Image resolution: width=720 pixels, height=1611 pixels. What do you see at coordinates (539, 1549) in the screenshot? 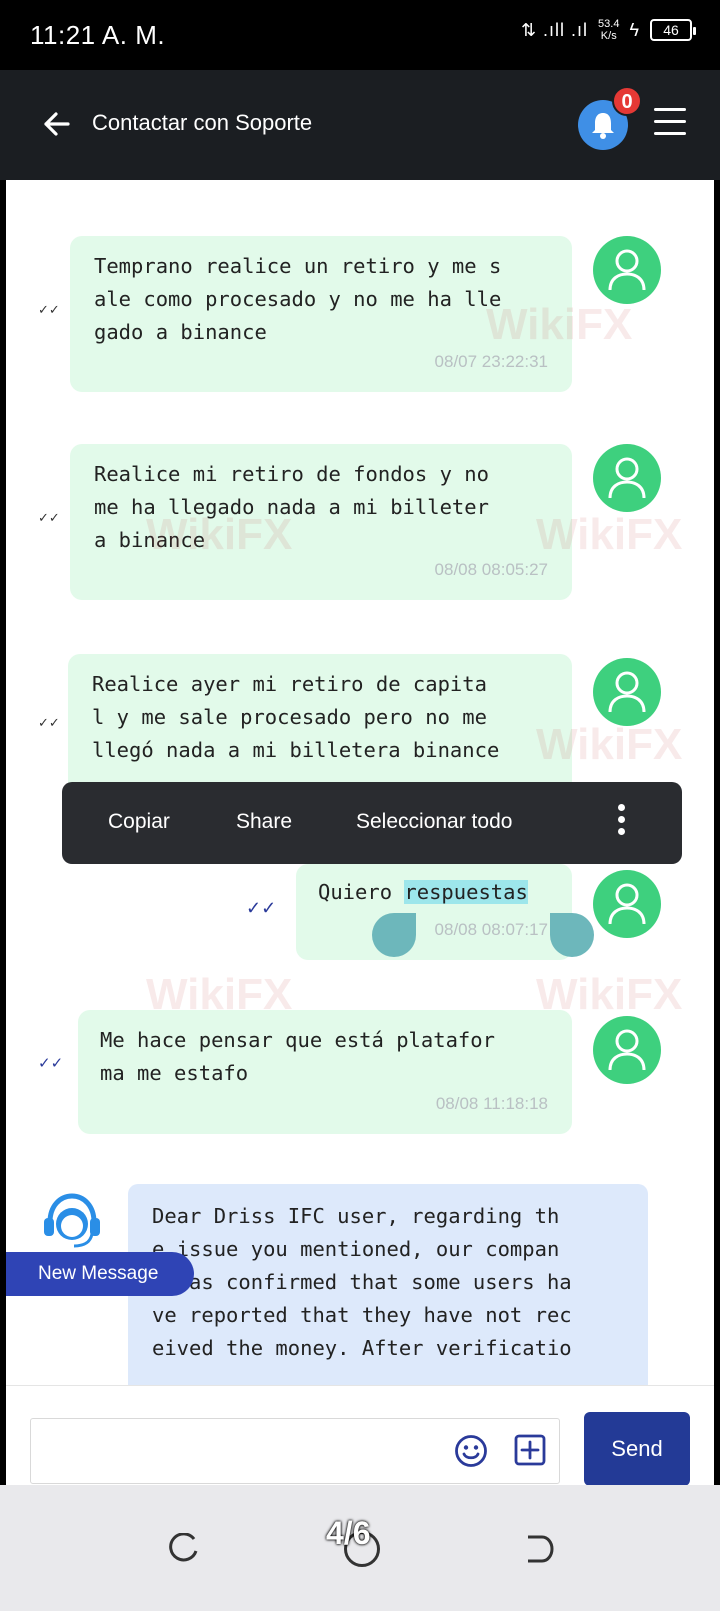
I see `back-nav-icon` at bounding box center [539, 1549].